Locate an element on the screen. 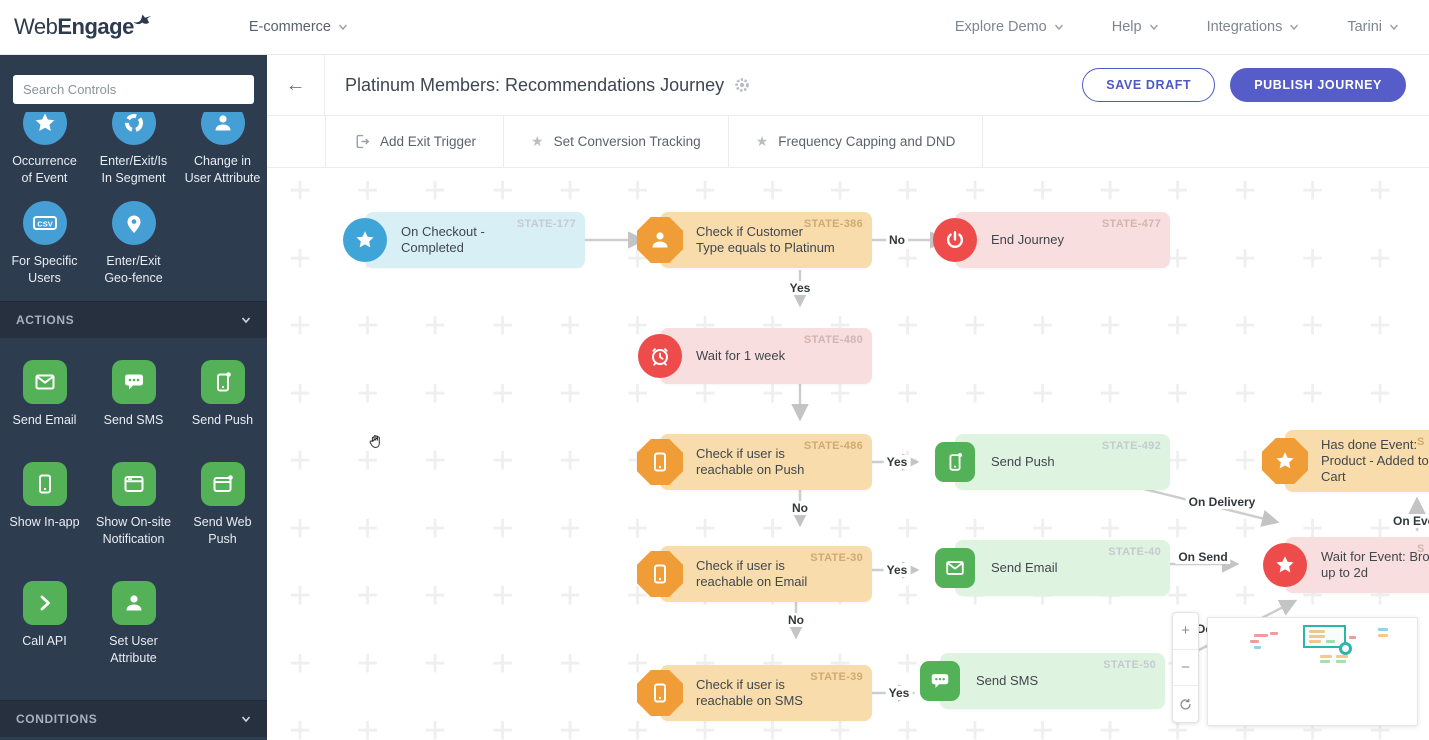 The width and height of the screenshot is (1429, 740). edge-label-on-send: On Send is located at coordinates (1203, 557).